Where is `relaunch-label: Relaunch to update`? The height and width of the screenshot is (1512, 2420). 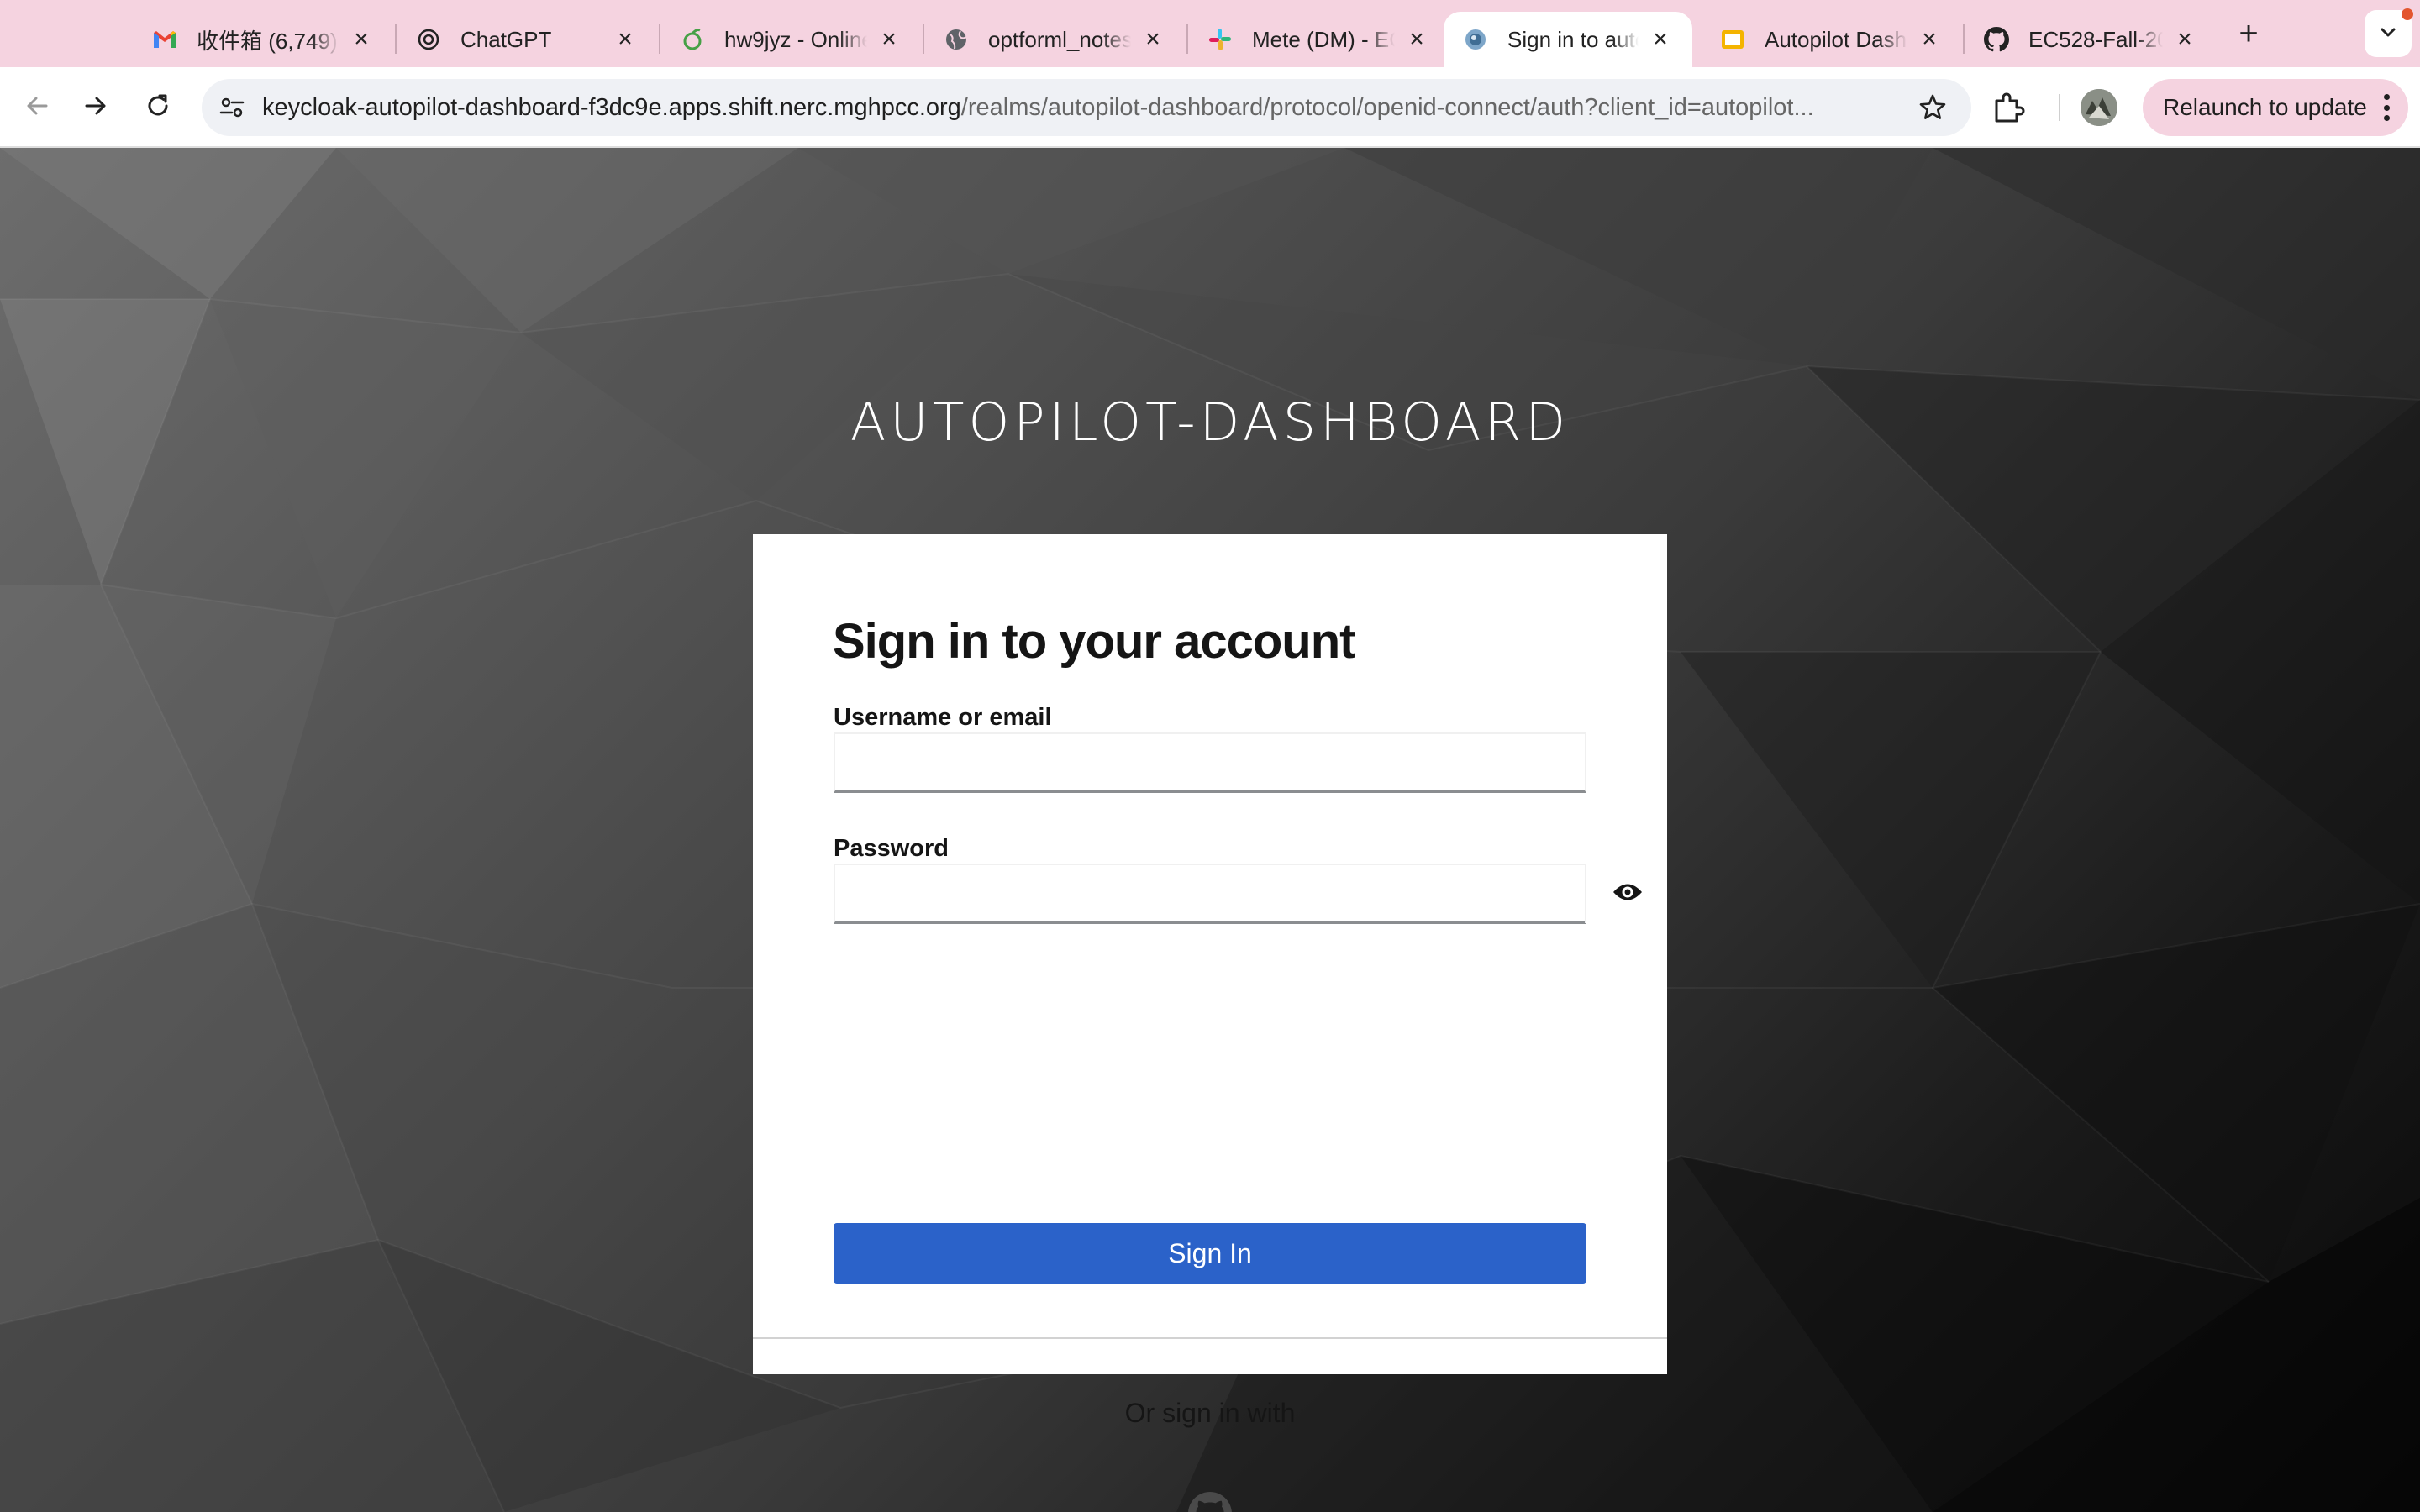
relaunch-label: Relaunch to update is located at coordinates (2265, 107).